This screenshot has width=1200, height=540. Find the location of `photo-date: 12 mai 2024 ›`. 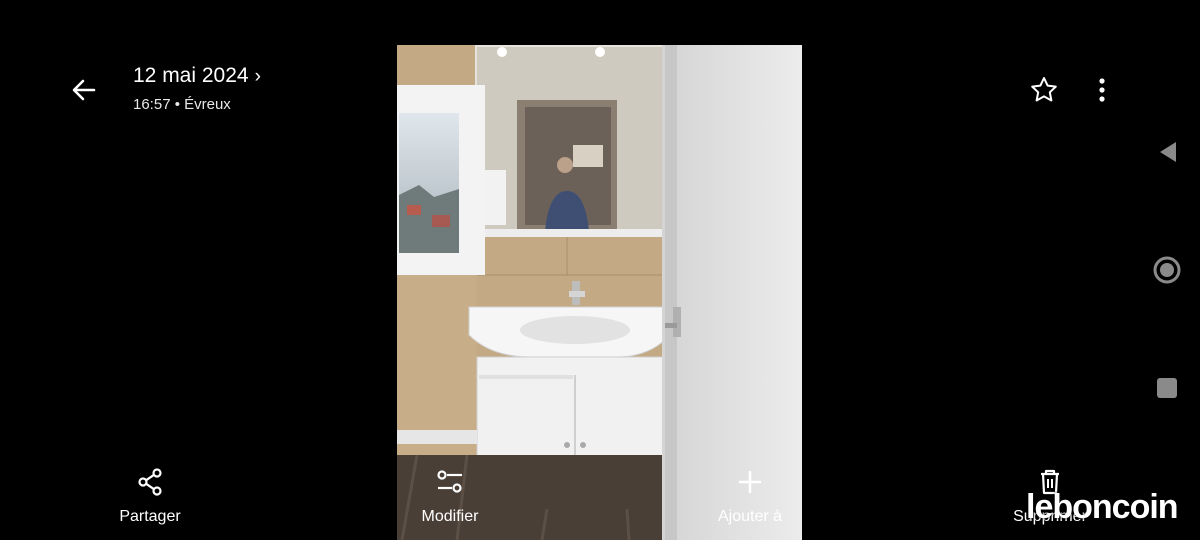

photo-date: 12 mai 2024 › is located at coordinates (197, 76).